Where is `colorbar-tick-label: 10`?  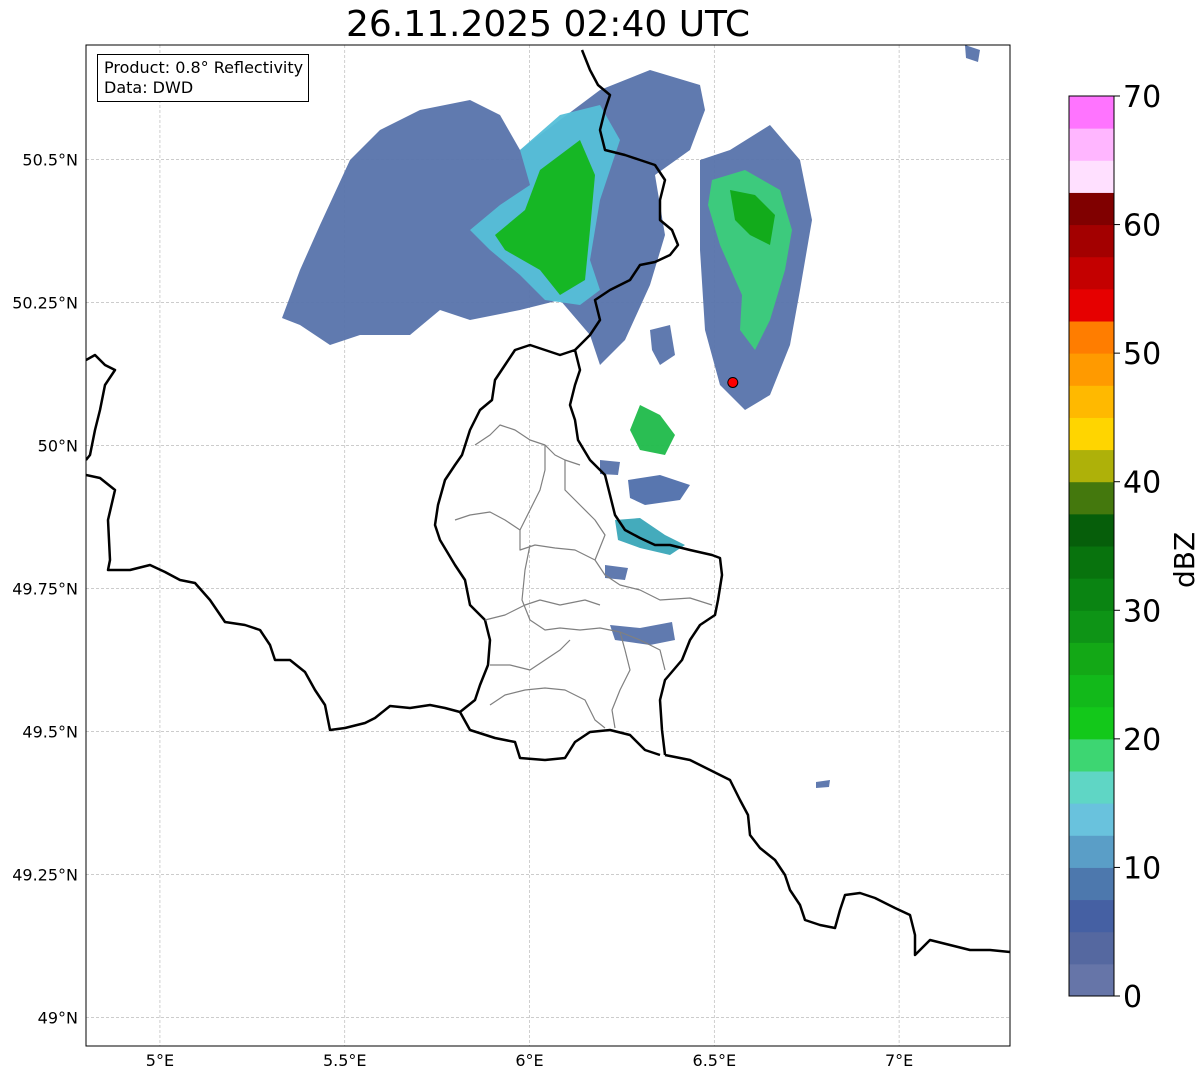
colorbar-tick-label: 10 is located at coordinates (1142, 868).